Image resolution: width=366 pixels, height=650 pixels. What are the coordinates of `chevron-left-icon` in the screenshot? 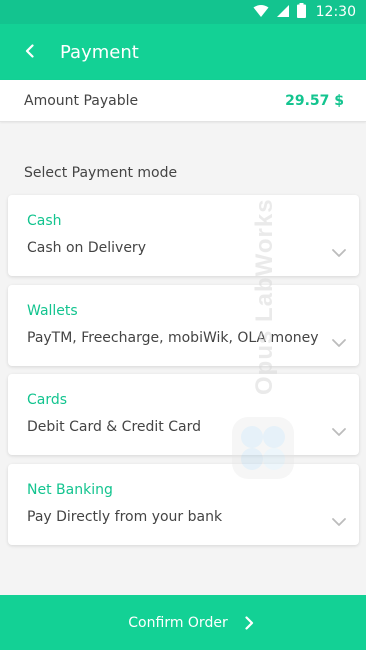 It's located at (30, 52).